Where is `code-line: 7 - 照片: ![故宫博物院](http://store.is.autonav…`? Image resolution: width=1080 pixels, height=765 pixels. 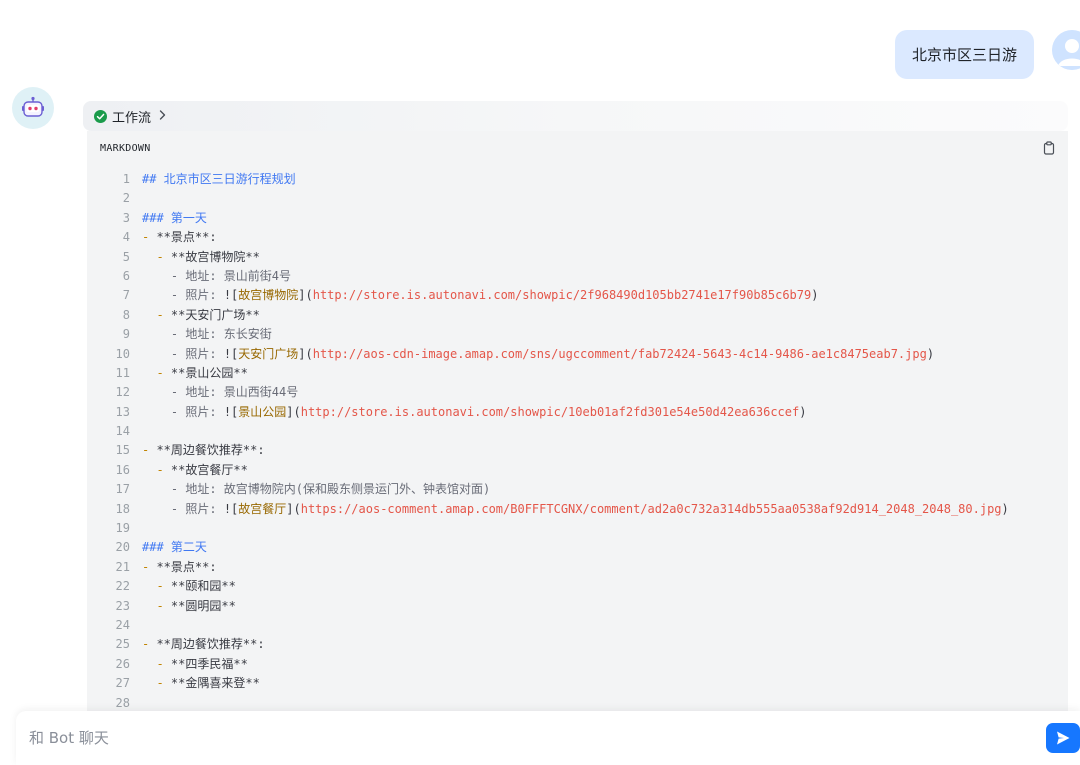
code-line: 7 - 照片: ![故宫博物院](http://store.is.autonav… is located at coordinates (577, 295).